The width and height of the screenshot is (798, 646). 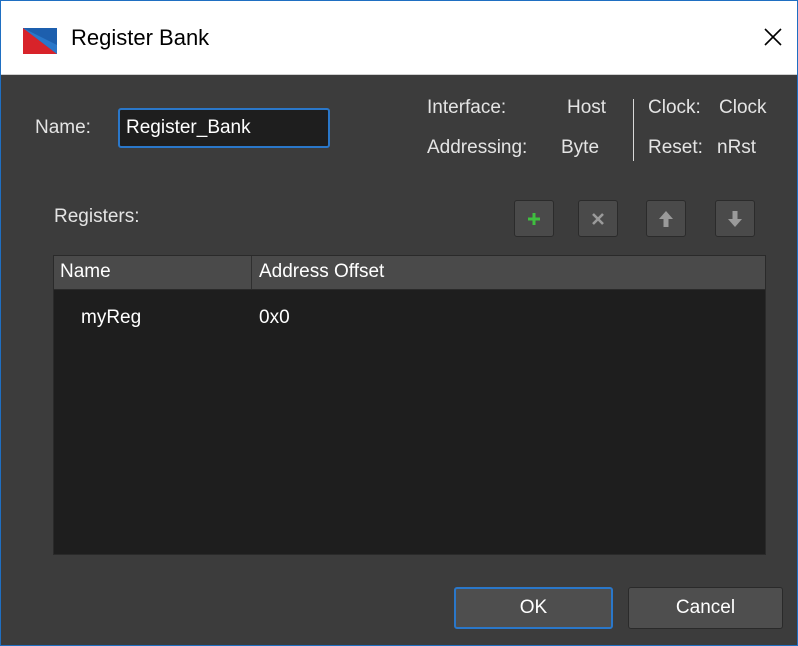 I want to click on arrow-down-icon, so click(x=735, y=218).